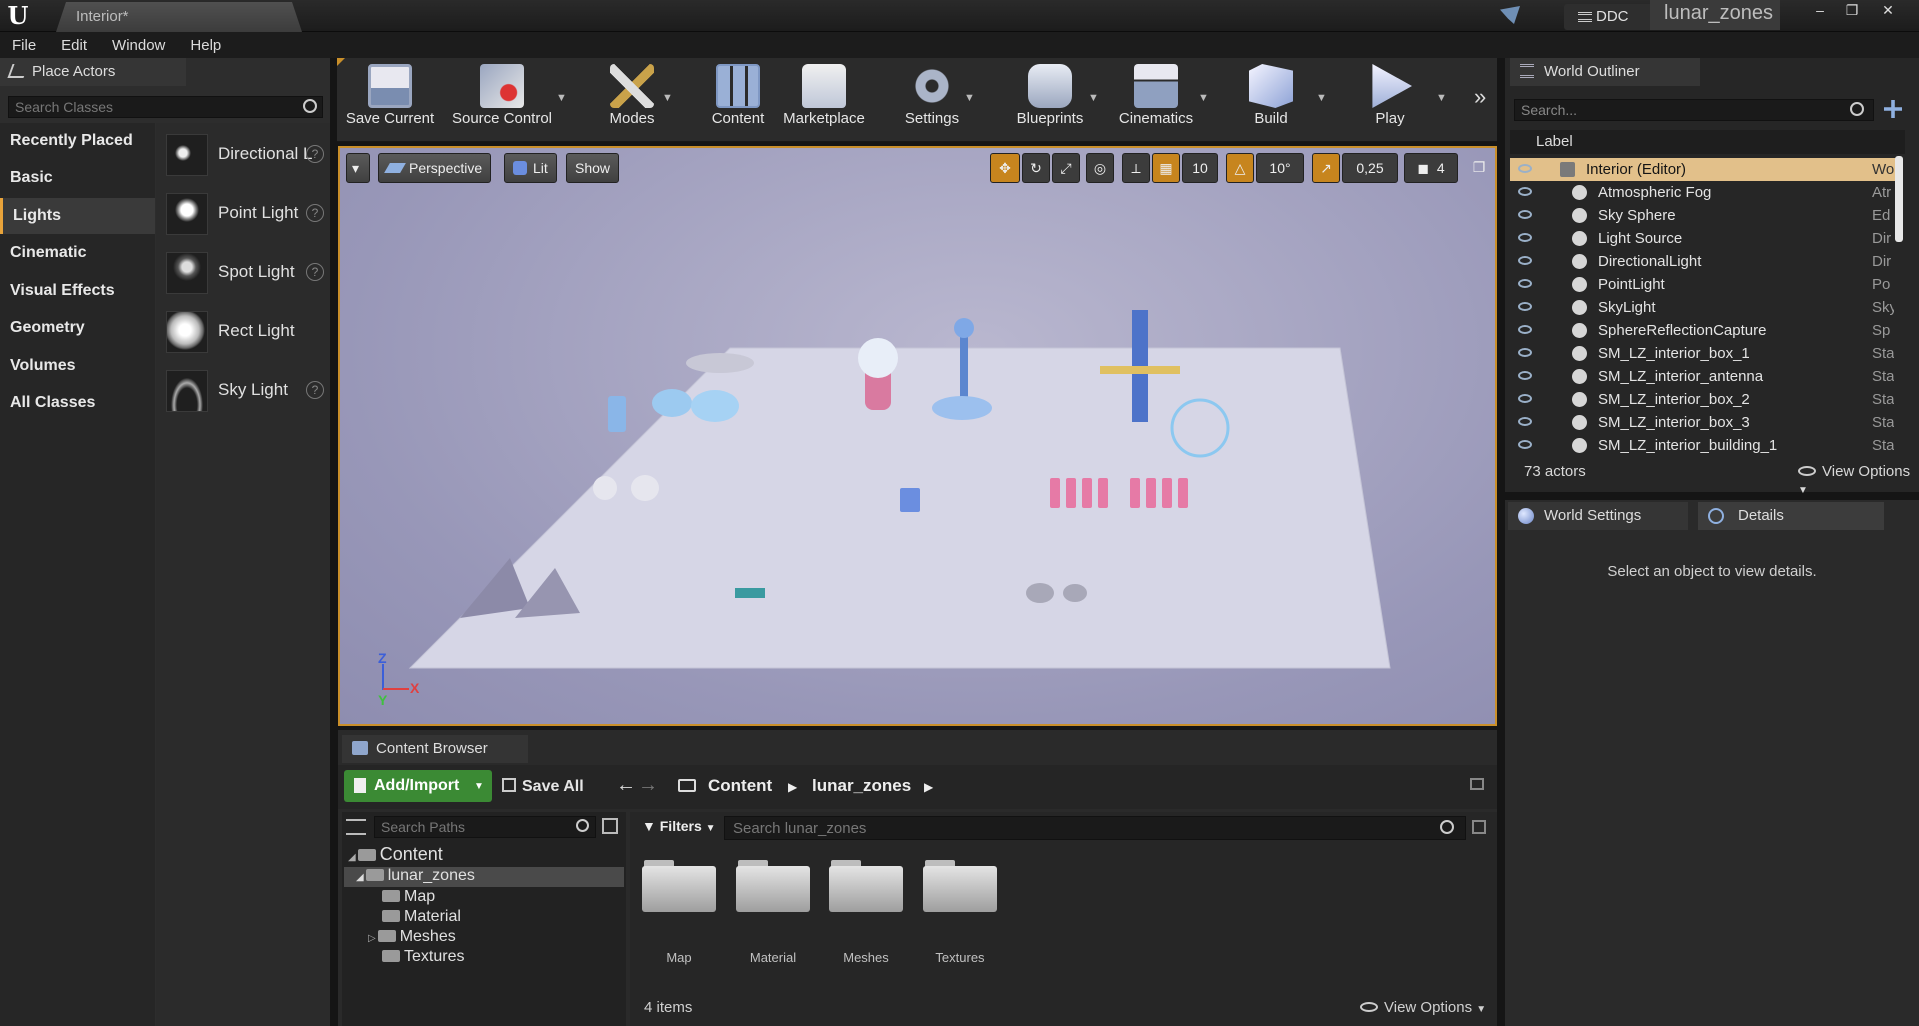 The image size is (1919, 1026). What do you see at coordinates (1703, 307) in the screenshot?
I see `outliner-row: SkyLight Sky` at bounding box center [1703, 307].